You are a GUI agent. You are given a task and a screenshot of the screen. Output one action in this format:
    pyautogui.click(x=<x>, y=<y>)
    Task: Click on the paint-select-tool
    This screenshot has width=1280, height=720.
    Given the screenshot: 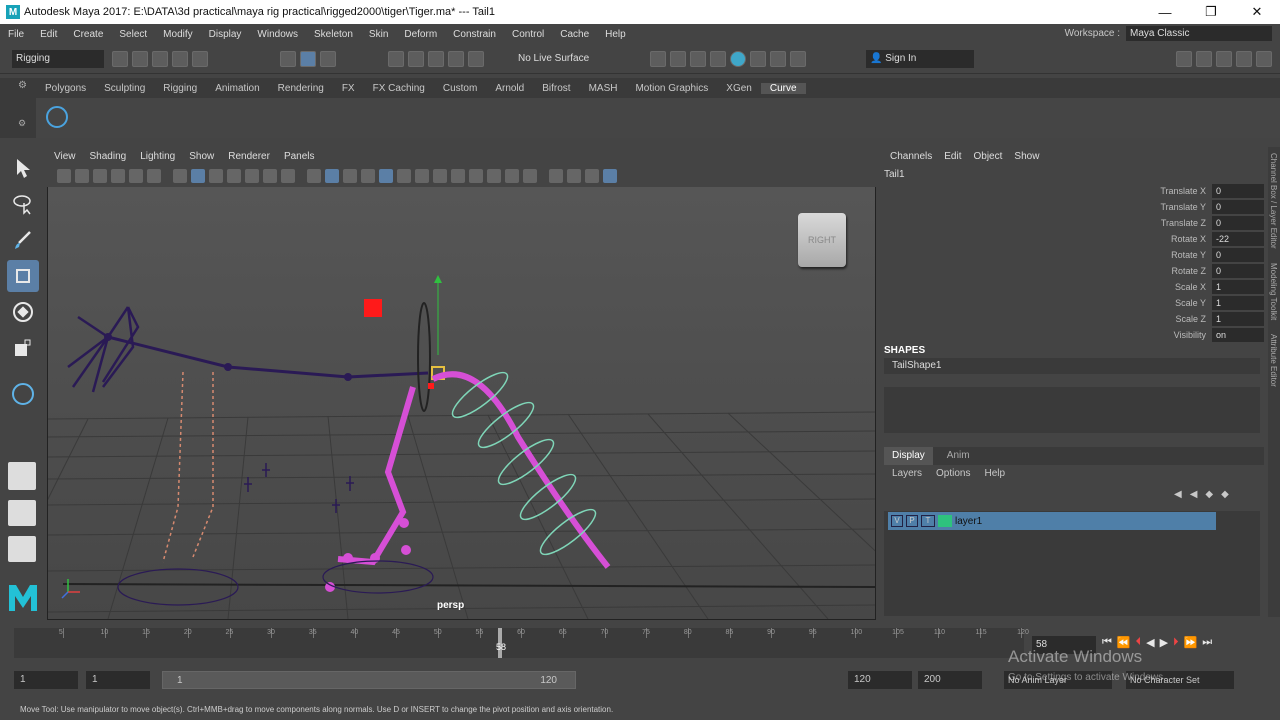 What is the action you would take?
    pyautogui.click(x=23, y=240)
    